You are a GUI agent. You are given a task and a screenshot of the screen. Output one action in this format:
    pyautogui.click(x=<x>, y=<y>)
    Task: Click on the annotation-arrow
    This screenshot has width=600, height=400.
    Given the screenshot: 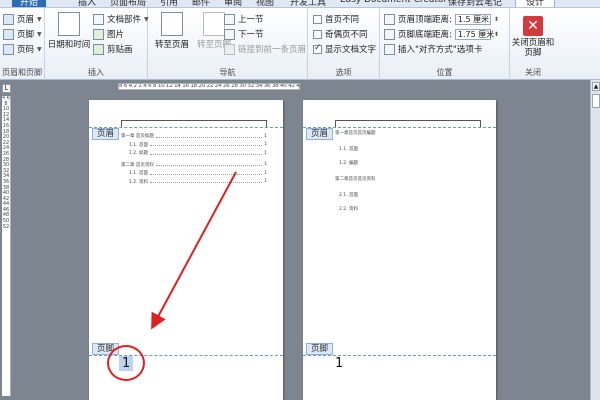 What is the action you would take?
    pyautogui.click(x=194, y=250)
    